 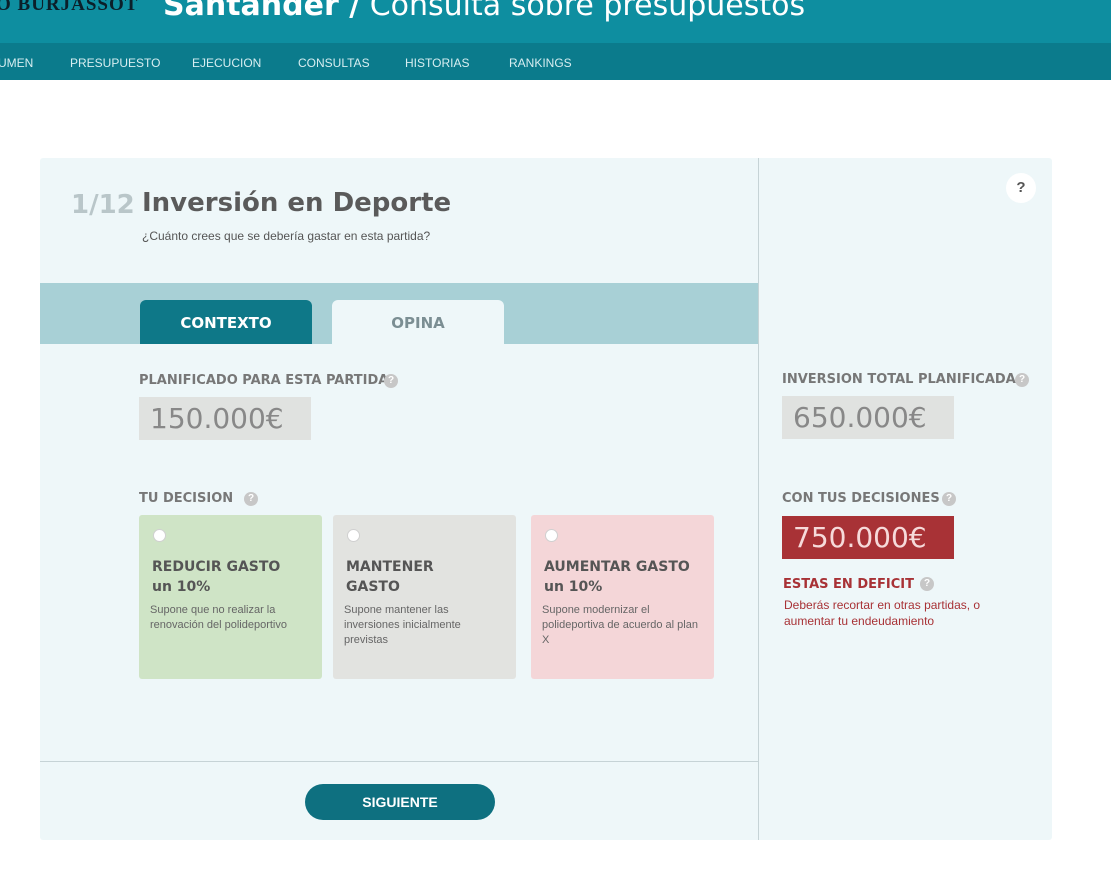 What do you see at coordinates (424, 577) in the screenshot?
I see `option-title: MANTENER GASTO` at bounding box center [424, 577].